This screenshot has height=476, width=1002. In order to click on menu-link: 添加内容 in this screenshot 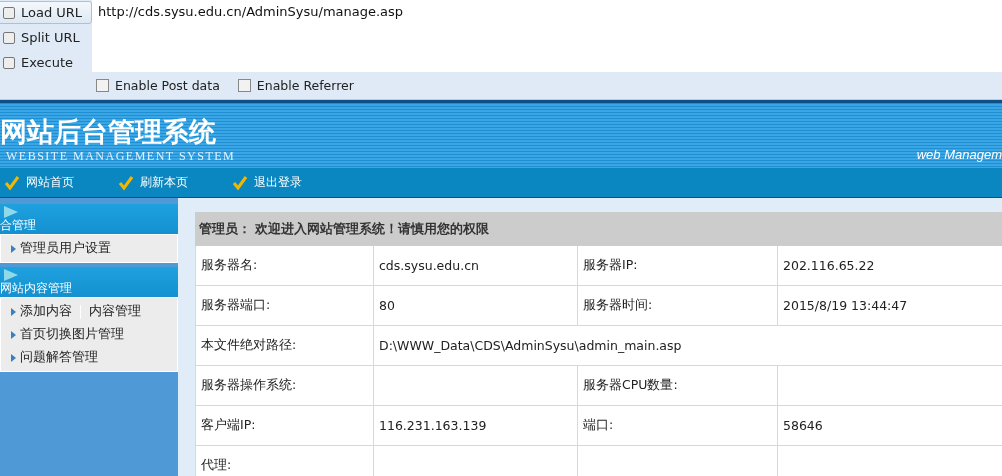, I will do `click(46, 311)`.